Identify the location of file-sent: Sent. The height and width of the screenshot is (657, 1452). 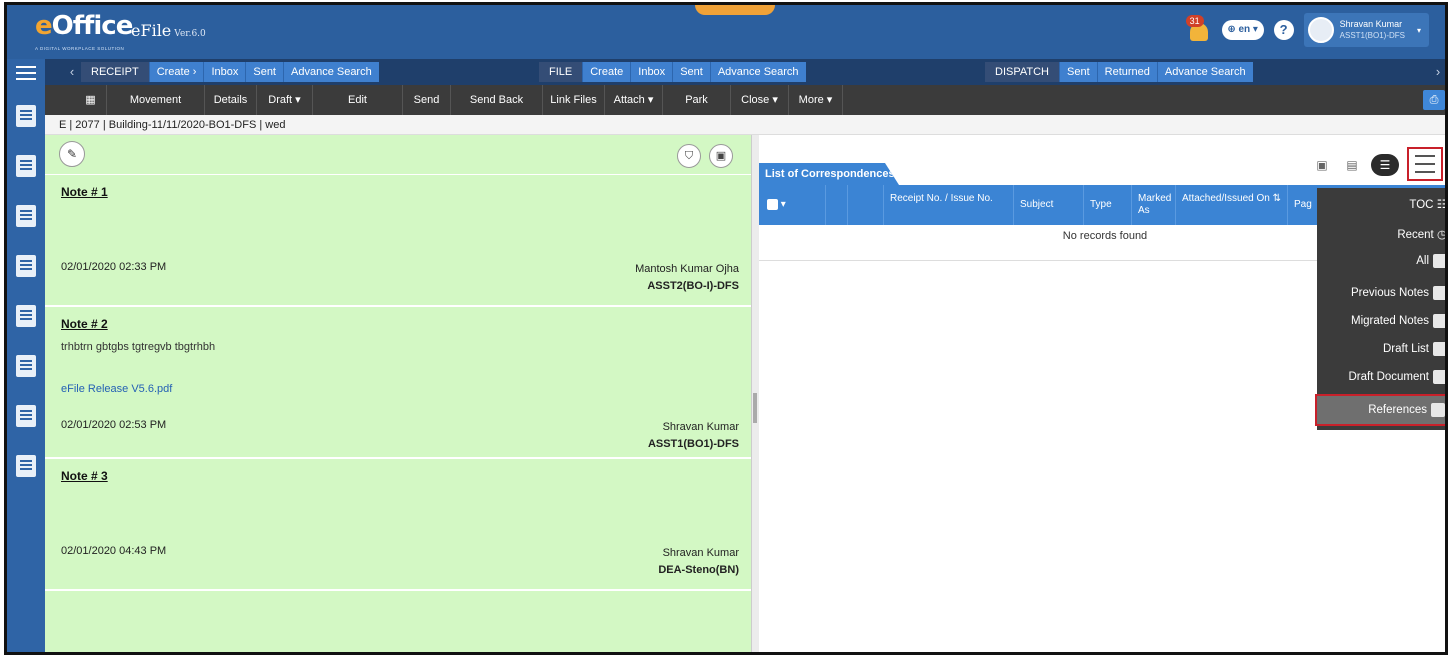
(691, 72).